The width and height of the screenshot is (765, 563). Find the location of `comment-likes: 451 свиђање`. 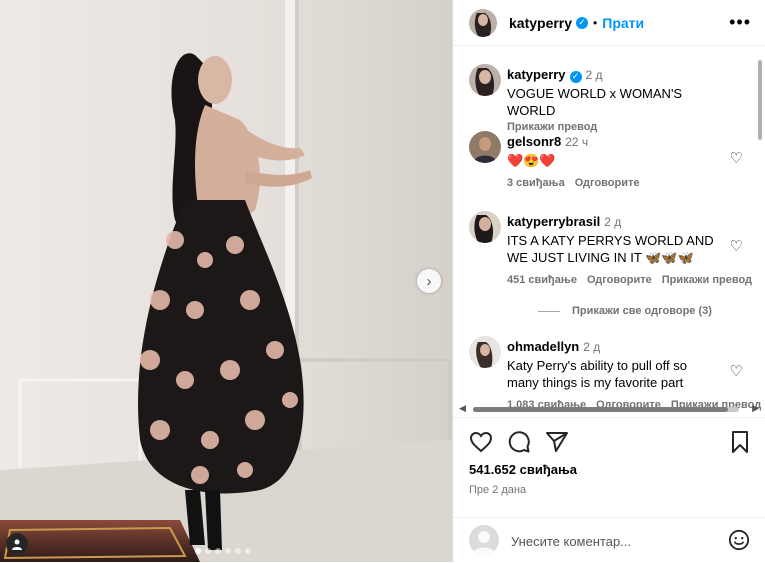

comment-likes: 451 свиђање is located at coordinates (542, 280).